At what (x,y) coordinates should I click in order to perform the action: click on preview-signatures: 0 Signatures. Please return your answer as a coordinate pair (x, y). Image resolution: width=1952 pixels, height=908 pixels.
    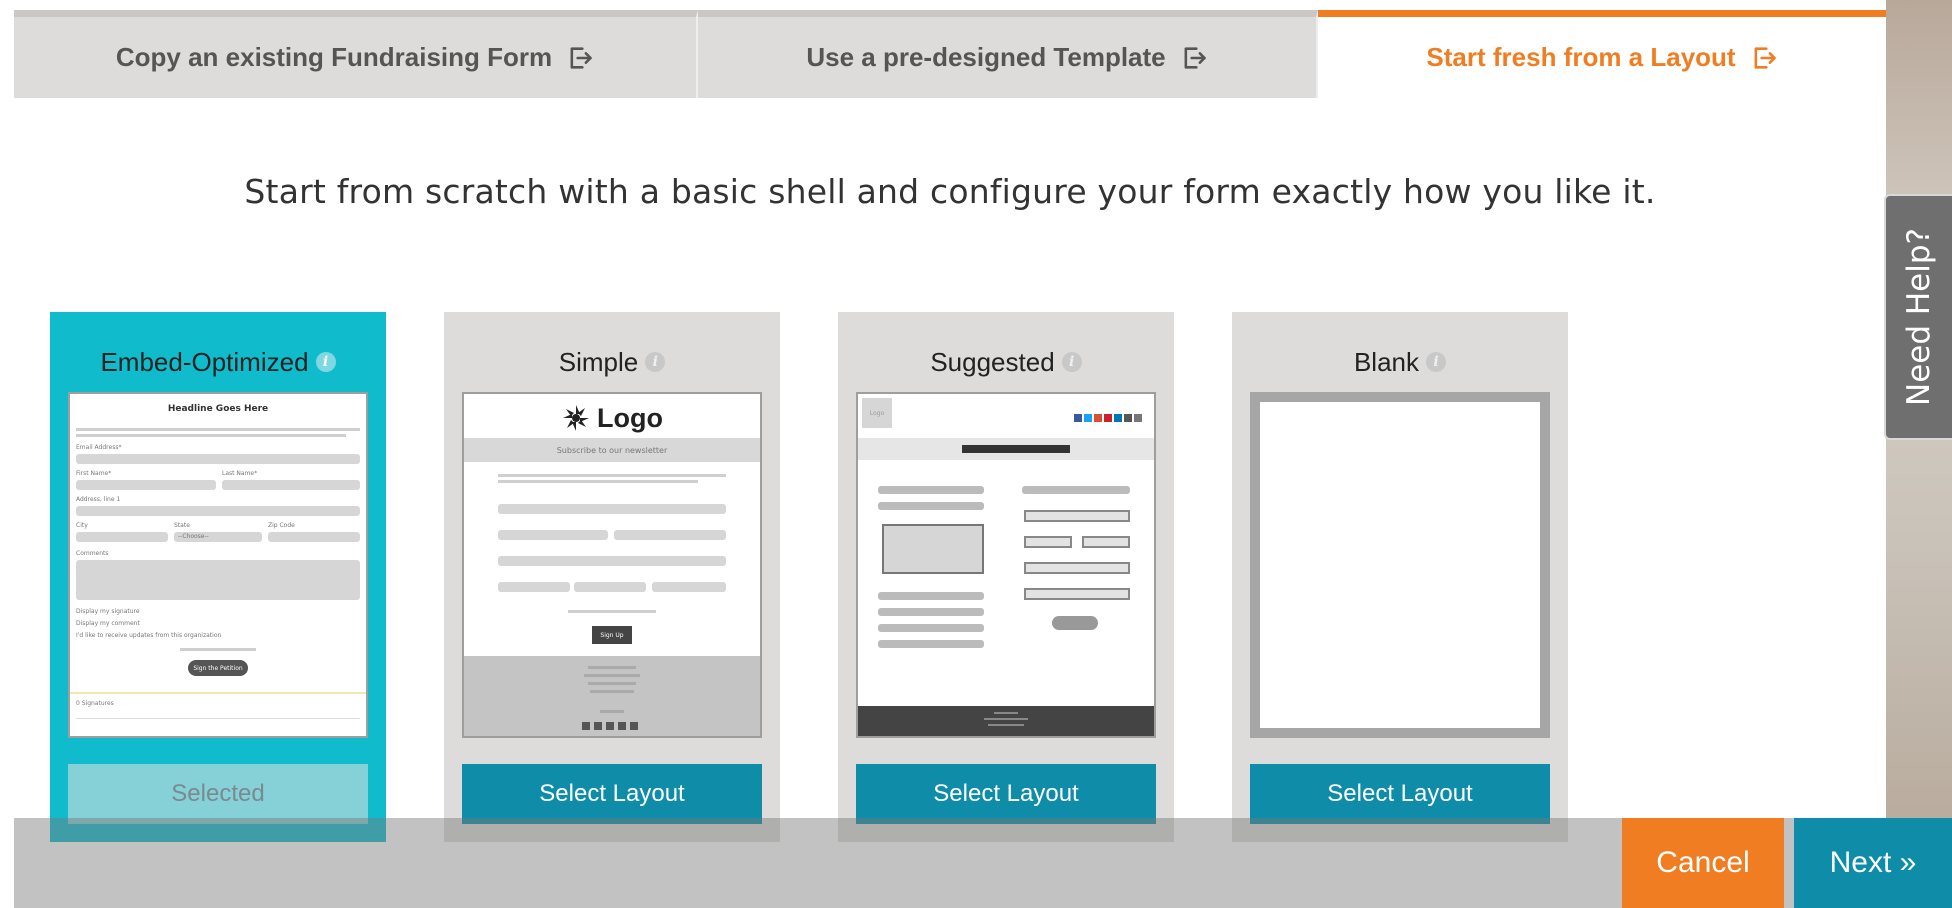
    Looking at the image, I should click on (95, 703).